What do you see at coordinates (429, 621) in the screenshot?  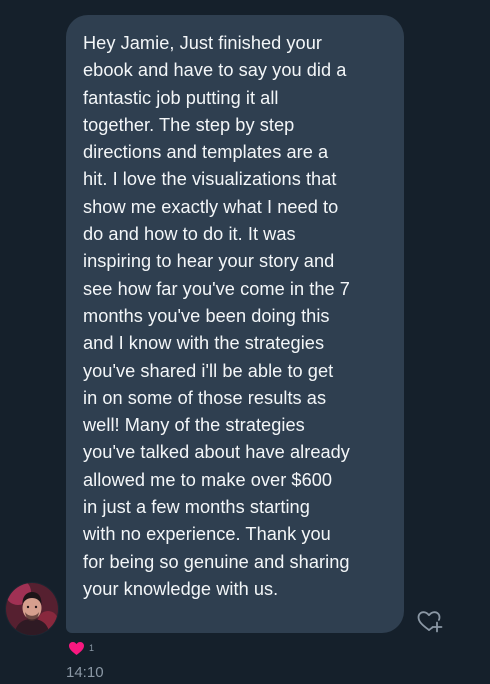 I see `heart-plus-icon` at bounding box center [429, 621].